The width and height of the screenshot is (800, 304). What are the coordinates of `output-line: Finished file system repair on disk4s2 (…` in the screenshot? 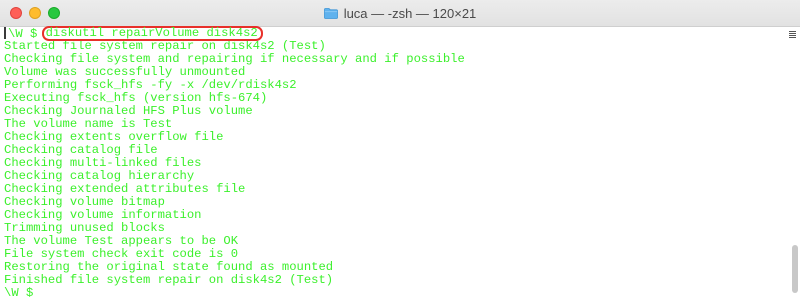 It's located at (169, 280).